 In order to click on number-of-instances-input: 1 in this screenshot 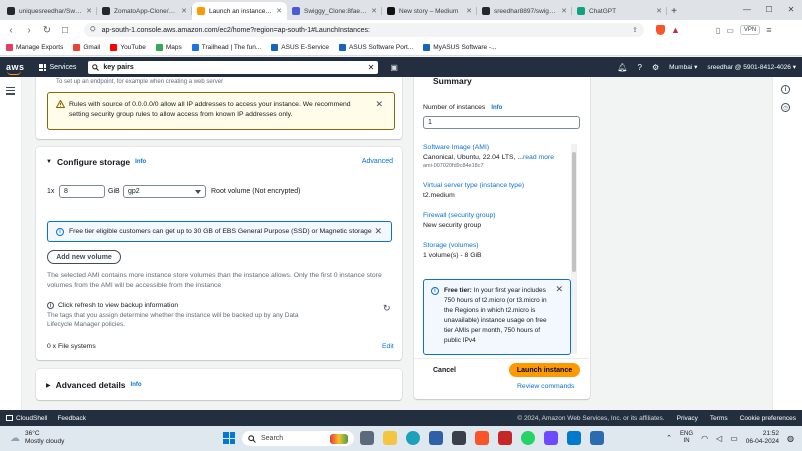, I will do `click(501, 122)`.